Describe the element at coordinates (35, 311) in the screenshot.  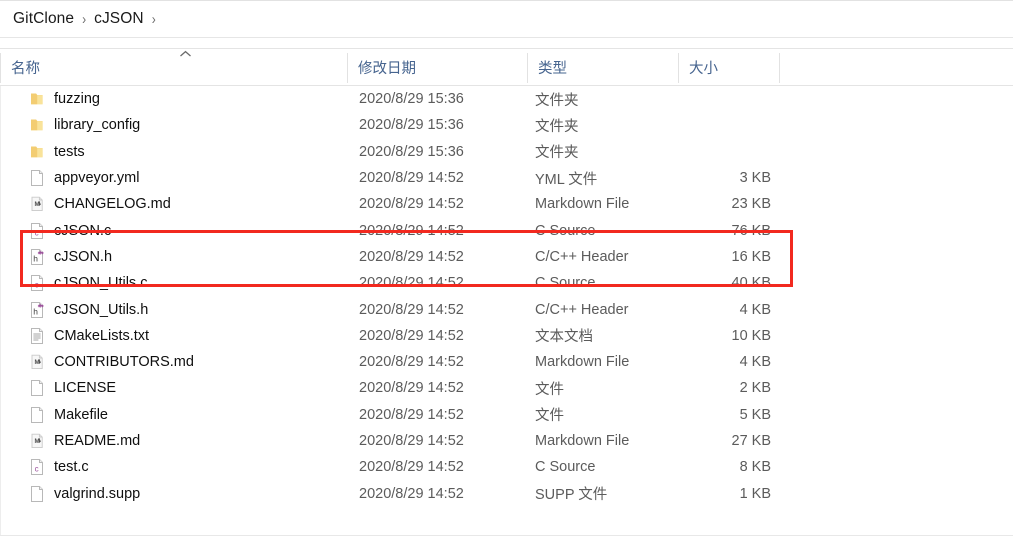
I see `svg-text: h` at that location.